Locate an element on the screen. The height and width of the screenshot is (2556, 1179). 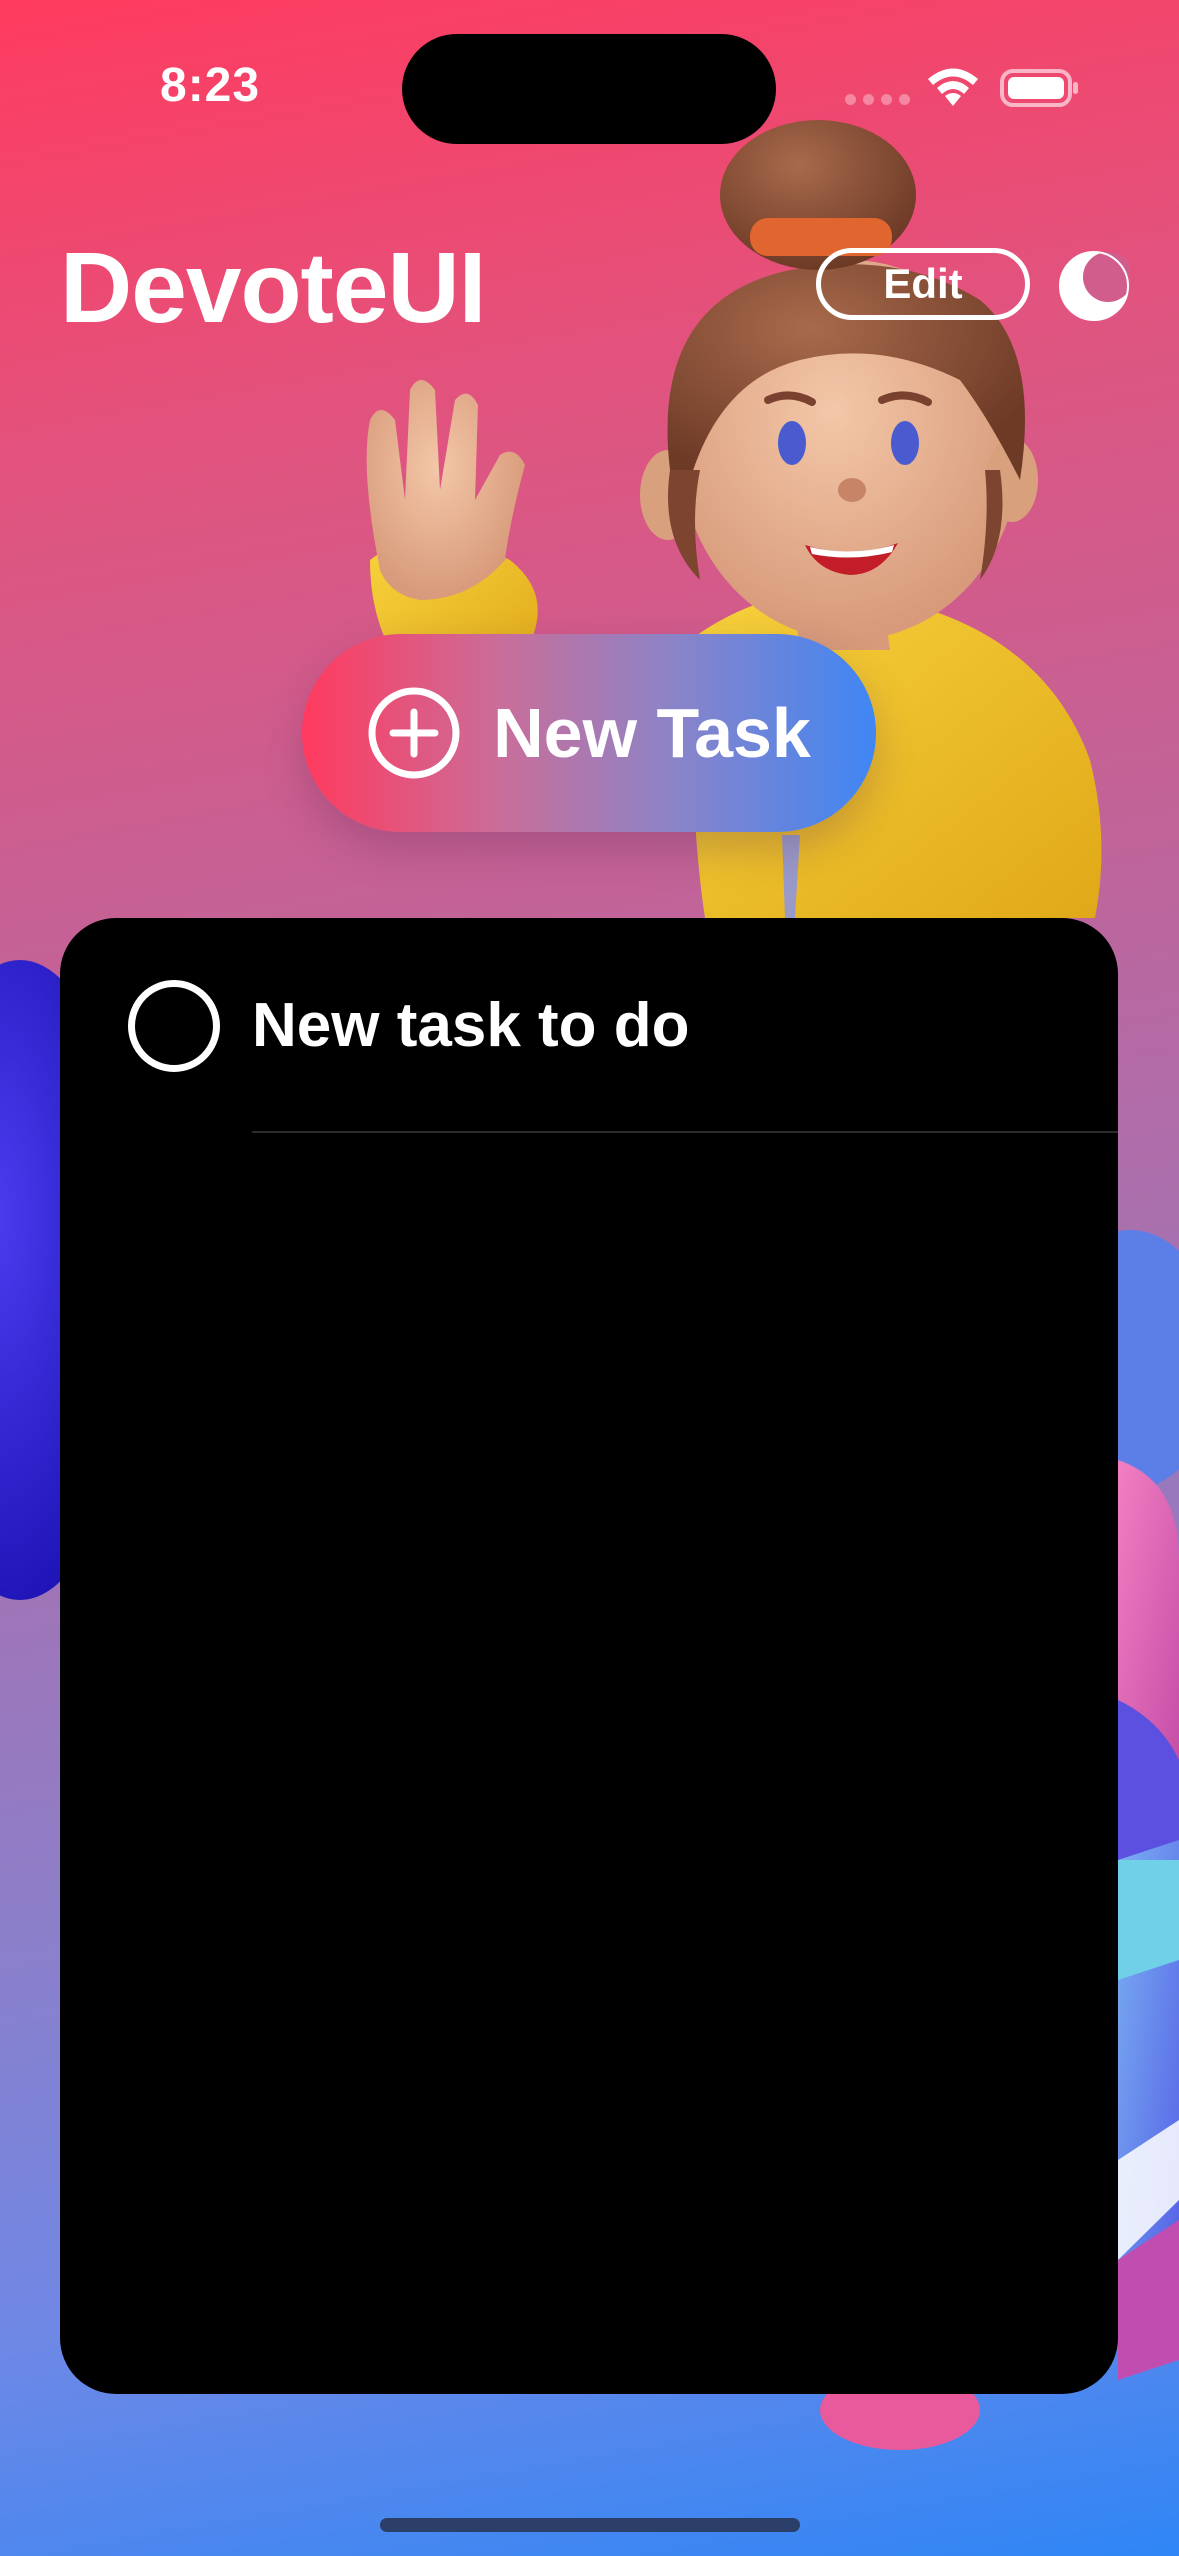
dynamic-island is located at coordinates (589, 89).